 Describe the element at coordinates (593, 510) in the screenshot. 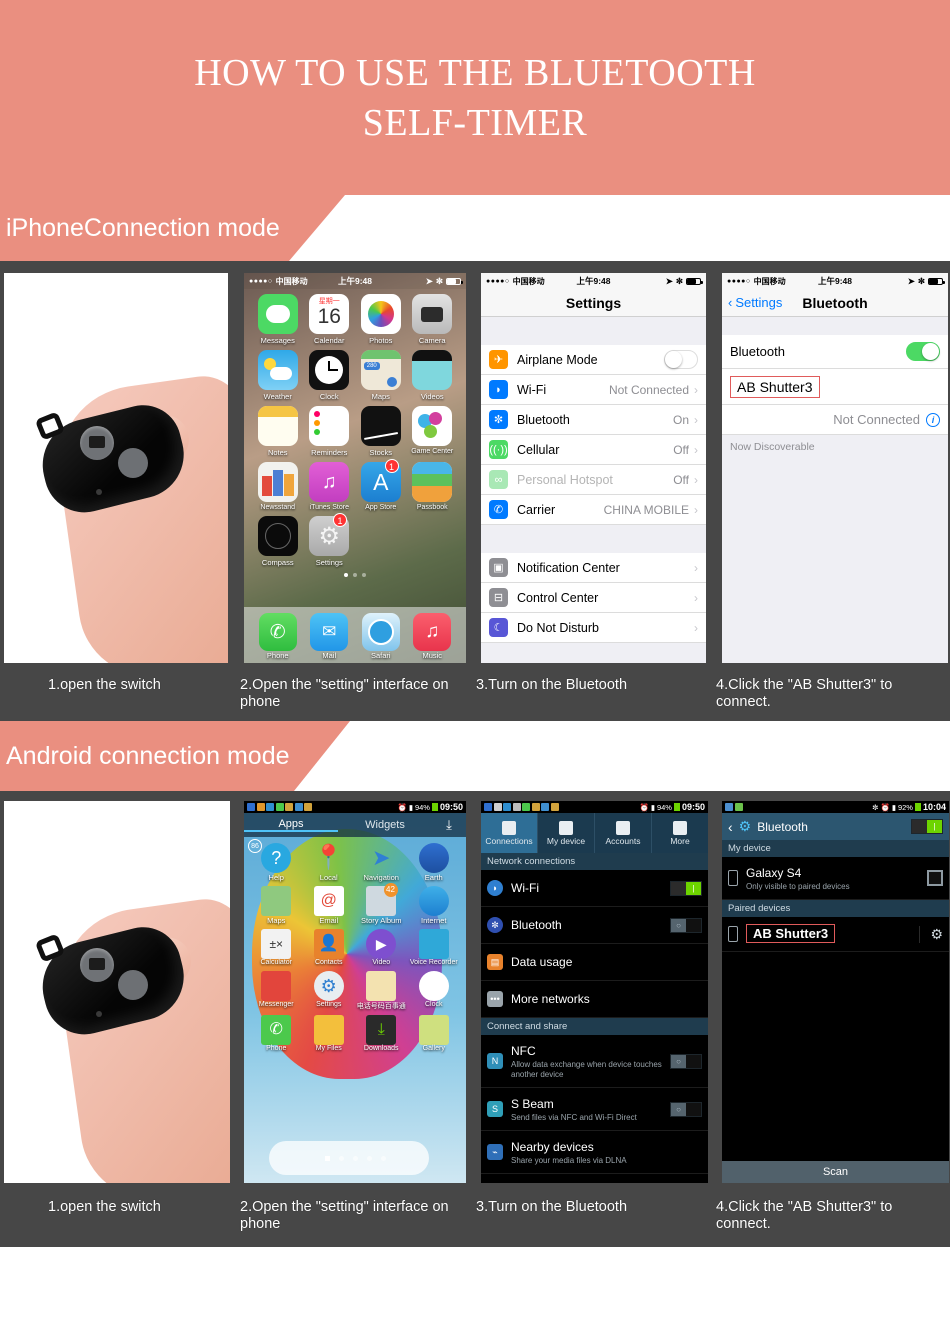

I see `settings-row-carrier: ✆ Carrier CHINA MOBILE ›` at that location.